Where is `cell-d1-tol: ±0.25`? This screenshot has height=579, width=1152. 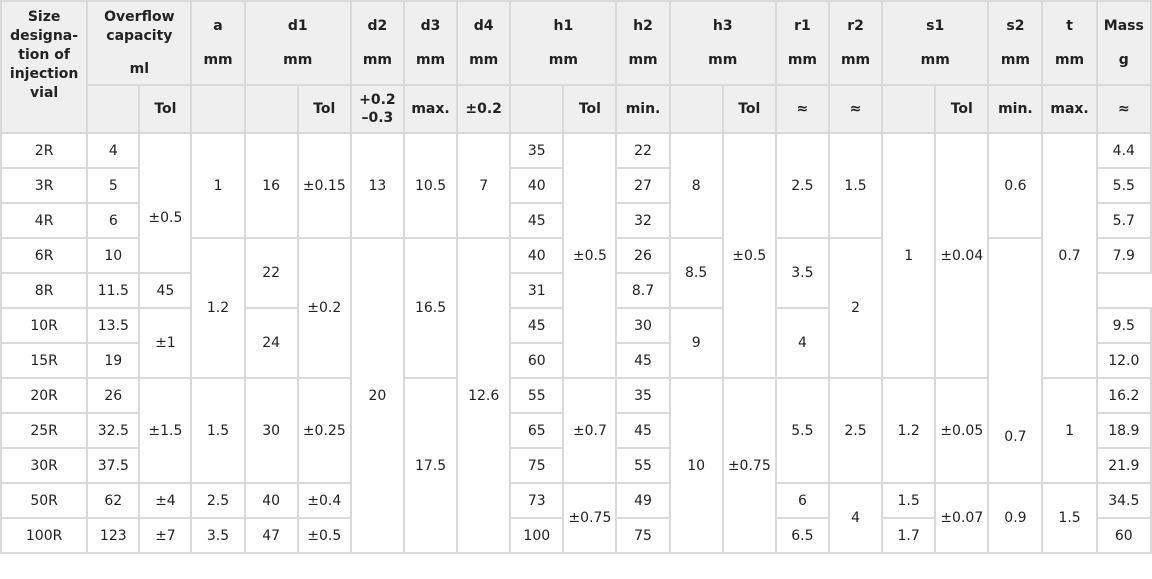
cell-d1-tol: ±0.25 is located at coordinates (324, 430).